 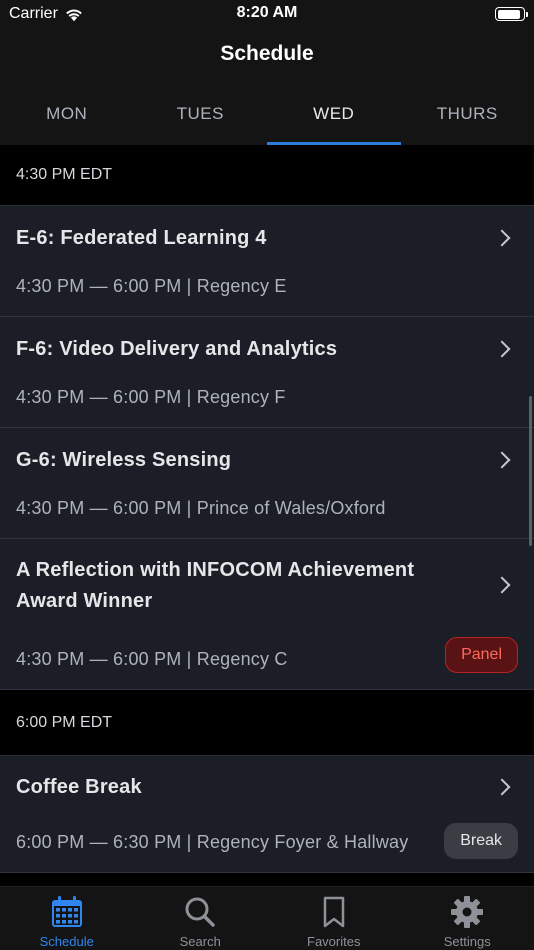 I want to click on page-title: Schedule, so click(x=267, y=53).